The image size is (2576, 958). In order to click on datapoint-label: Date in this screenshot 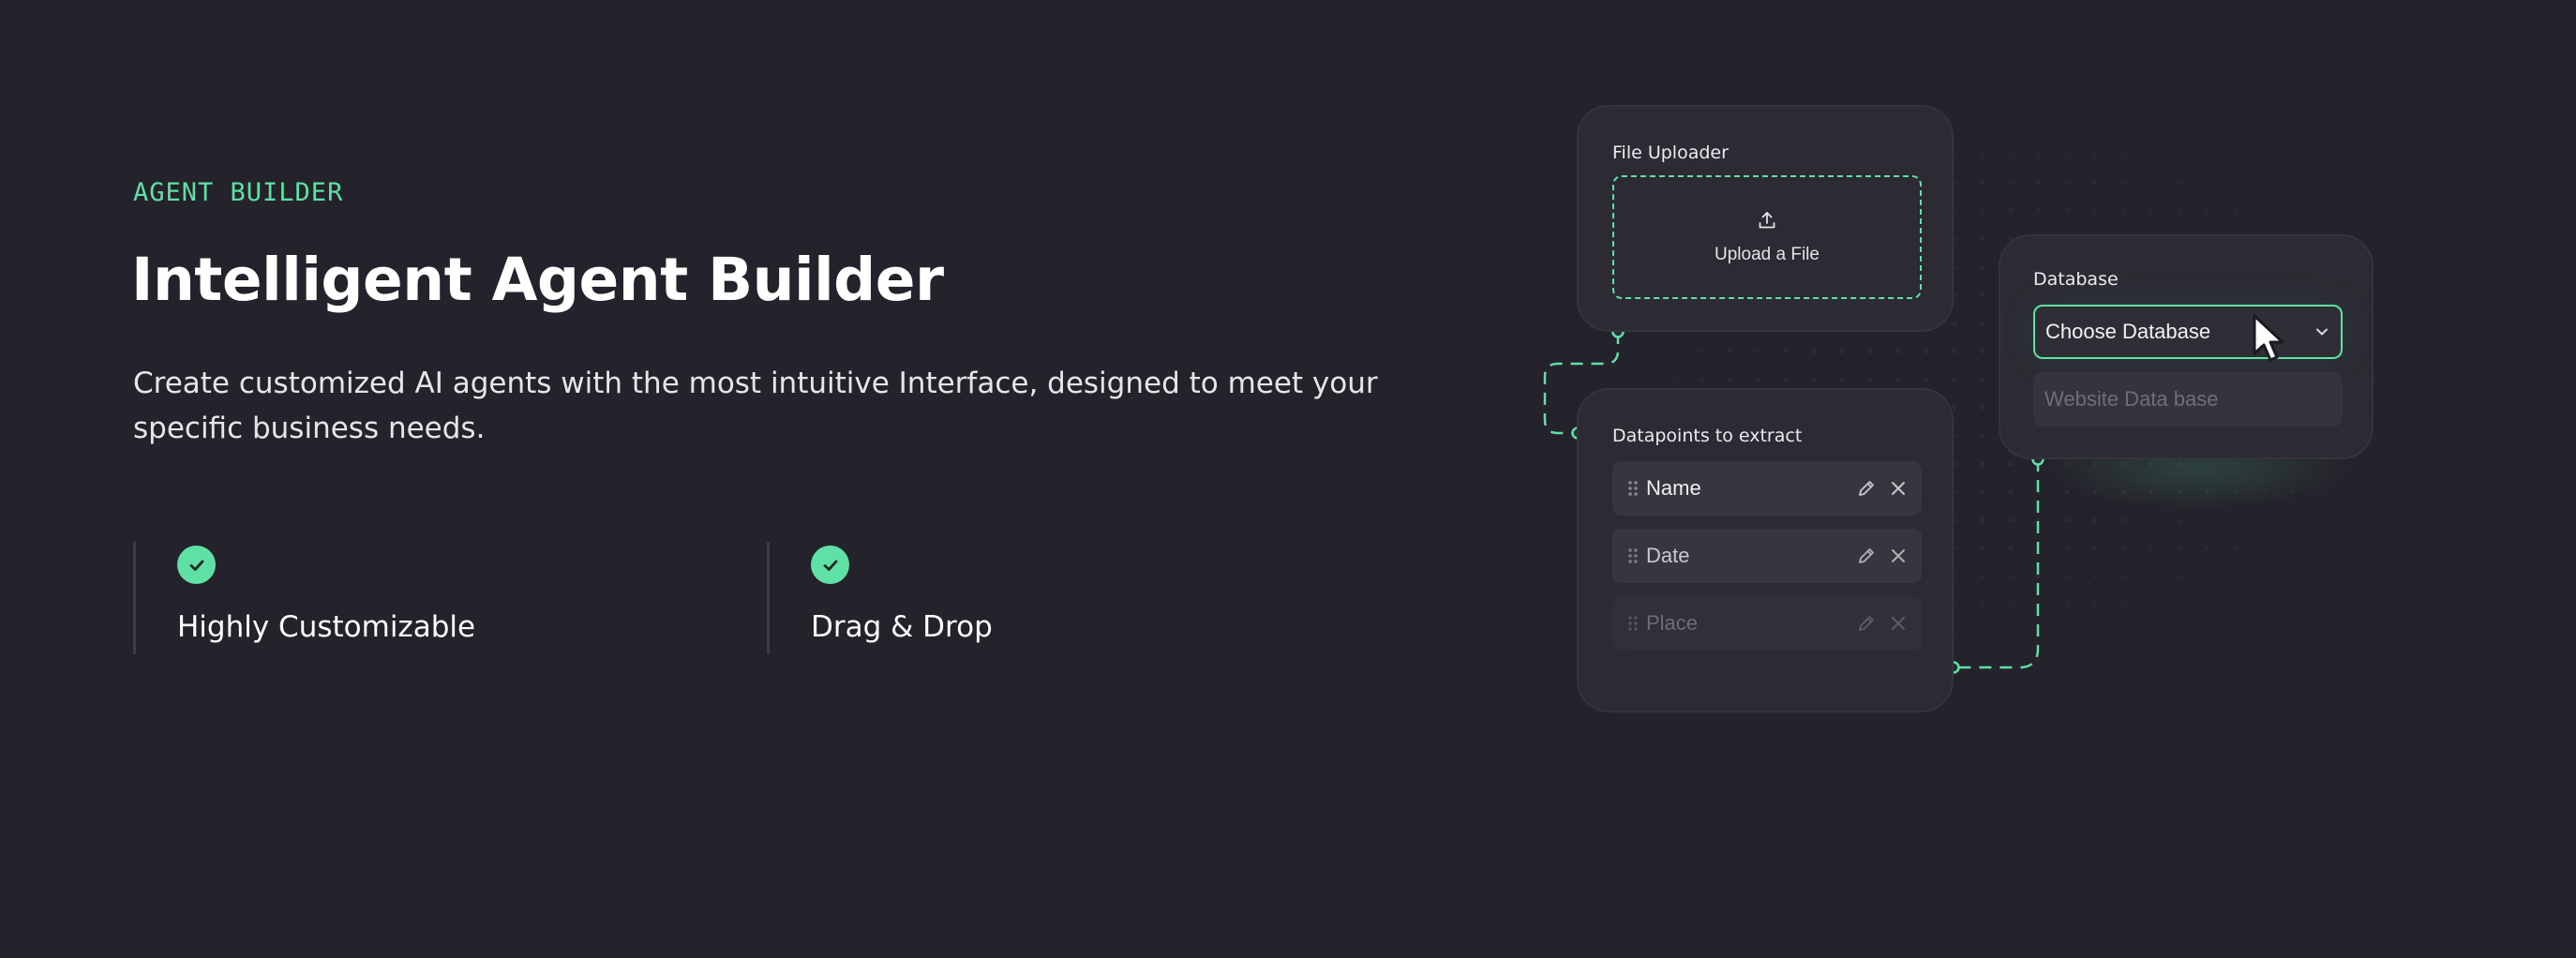, I will do `click(1668, 555)`.